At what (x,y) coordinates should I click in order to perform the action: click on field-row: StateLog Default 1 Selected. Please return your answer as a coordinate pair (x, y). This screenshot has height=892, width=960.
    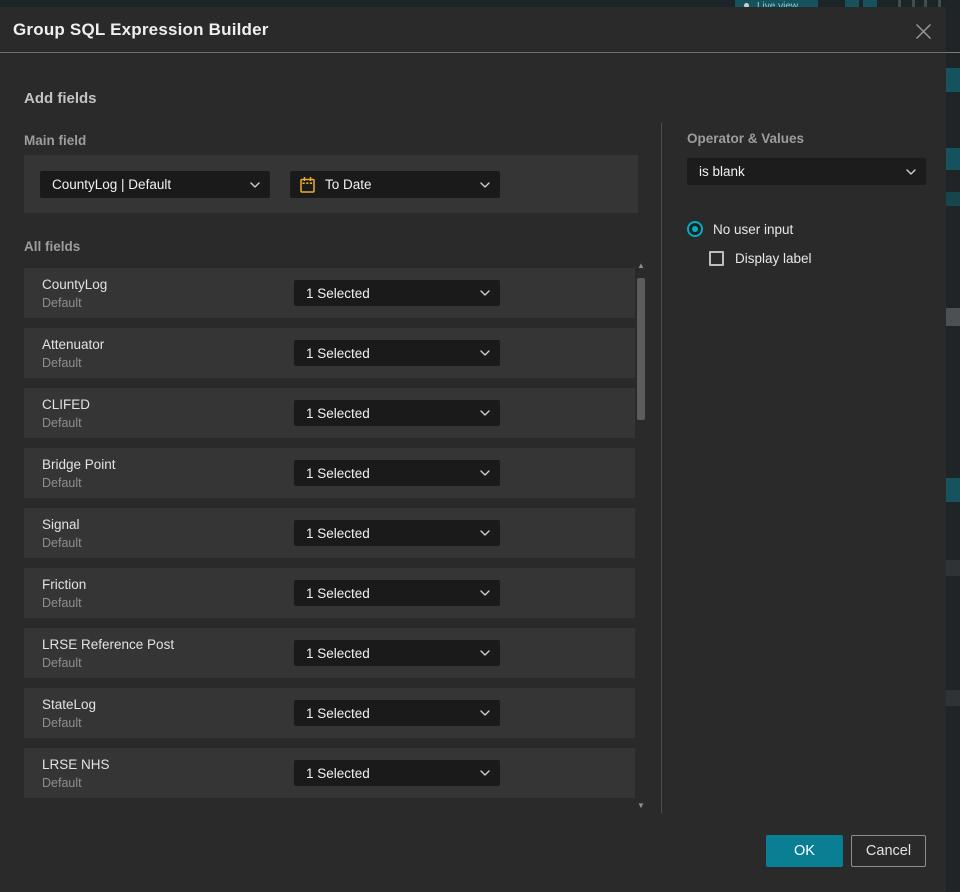
    Looking at the image, I should click on (329, 713).